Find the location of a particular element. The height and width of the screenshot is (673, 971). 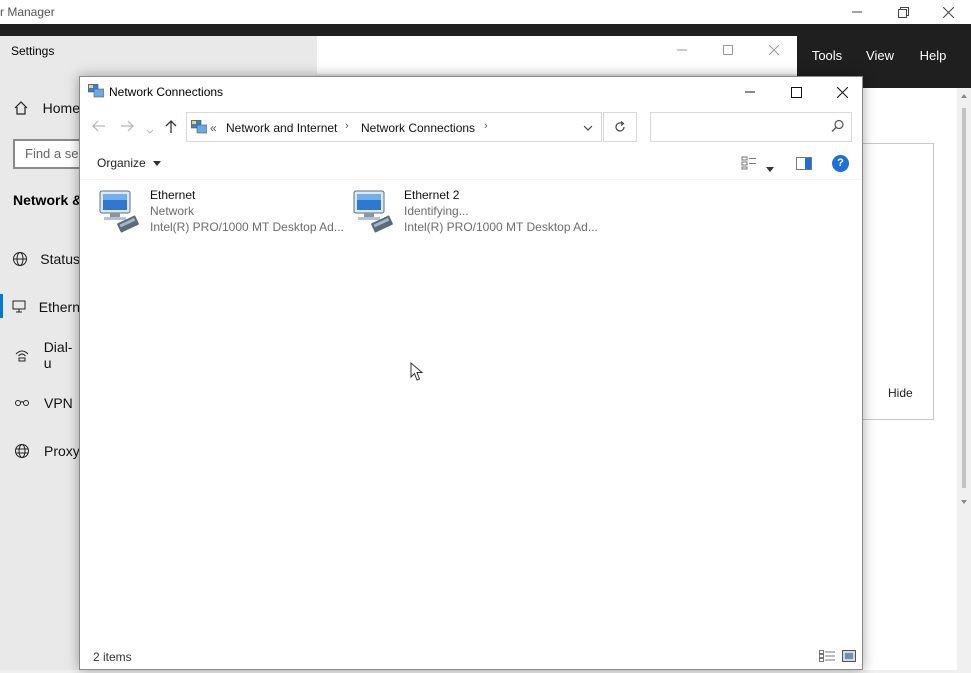

refresh-button is located at coordinates (620, 127).